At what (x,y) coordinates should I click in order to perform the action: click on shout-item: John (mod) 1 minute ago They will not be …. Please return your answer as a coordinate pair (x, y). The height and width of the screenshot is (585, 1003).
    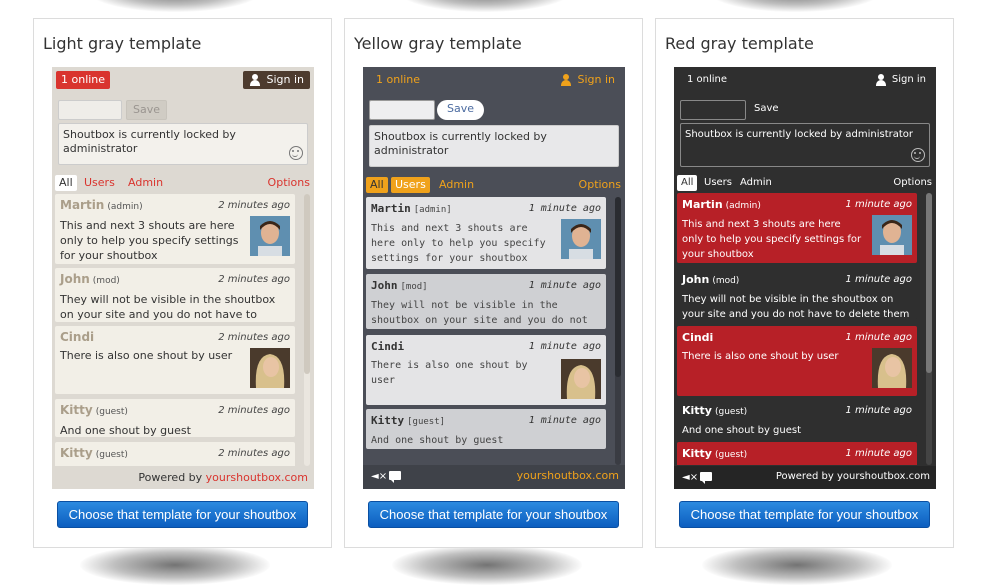
    Looking at the image, I should click on (797, 294).